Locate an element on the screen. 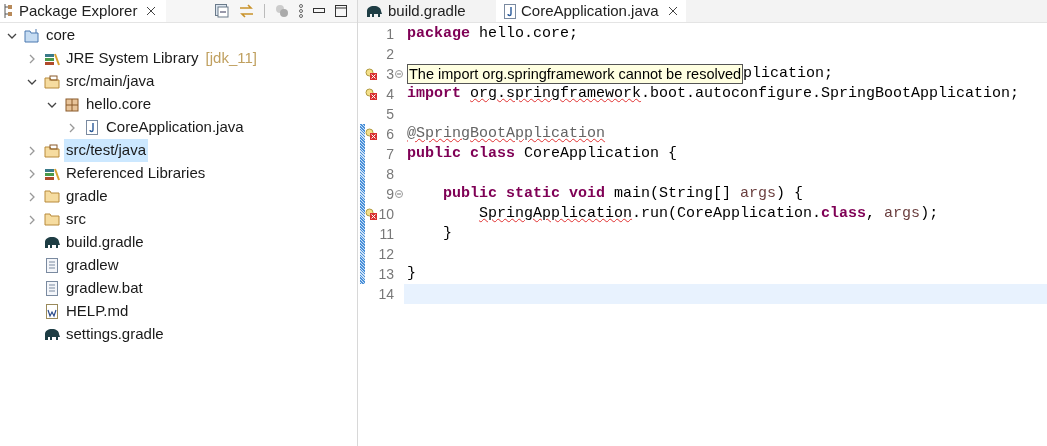 This screenshot has height=446, width=1047. code-line: @SpringBootApplication is located at coordinates (506, 133).